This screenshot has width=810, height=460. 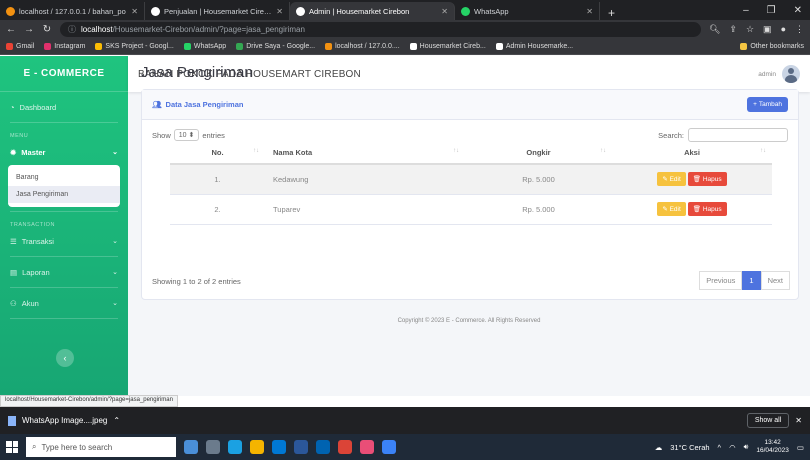 I want to click on edge-icon, so click(x=235, y=447).